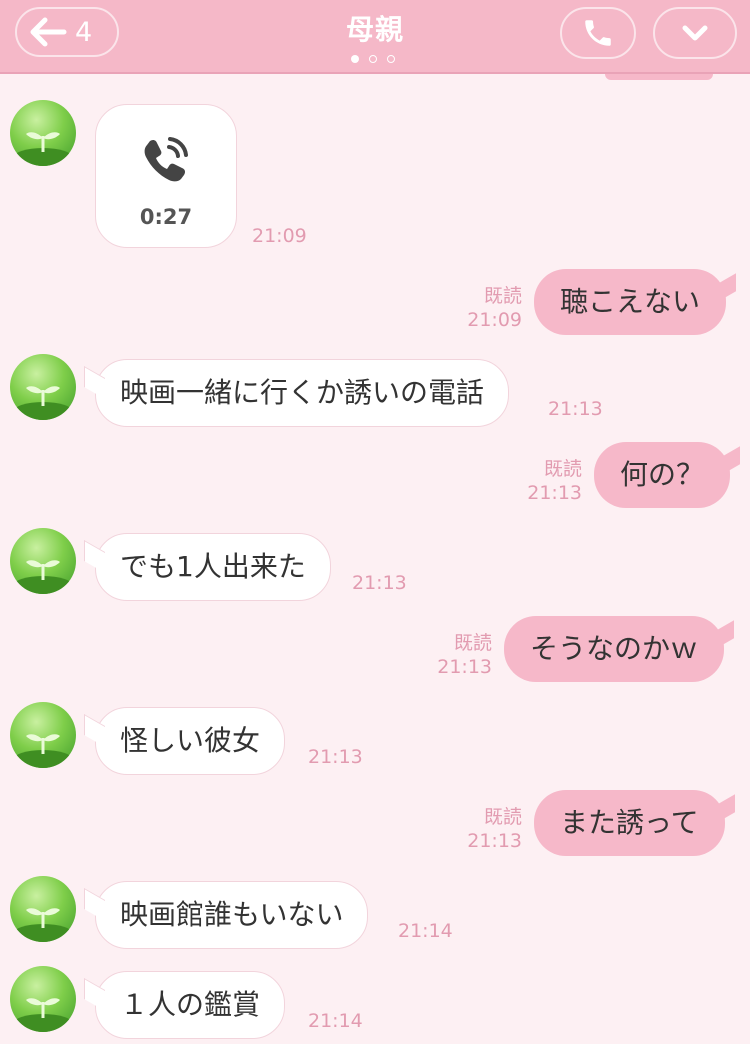 The image size is (750, 1044). I want to click on chat-title: 母親, so click(374, 29).